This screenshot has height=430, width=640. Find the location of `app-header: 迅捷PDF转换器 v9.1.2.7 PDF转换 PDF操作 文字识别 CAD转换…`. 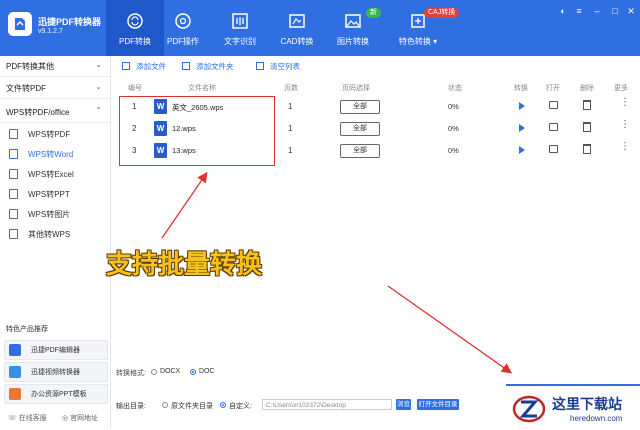

app-header: 迅捷PDF转换器 v9.1.2.7 PDF转换 PDF操作 文字识别 CAD转换… is located at coordinates (320, 28).